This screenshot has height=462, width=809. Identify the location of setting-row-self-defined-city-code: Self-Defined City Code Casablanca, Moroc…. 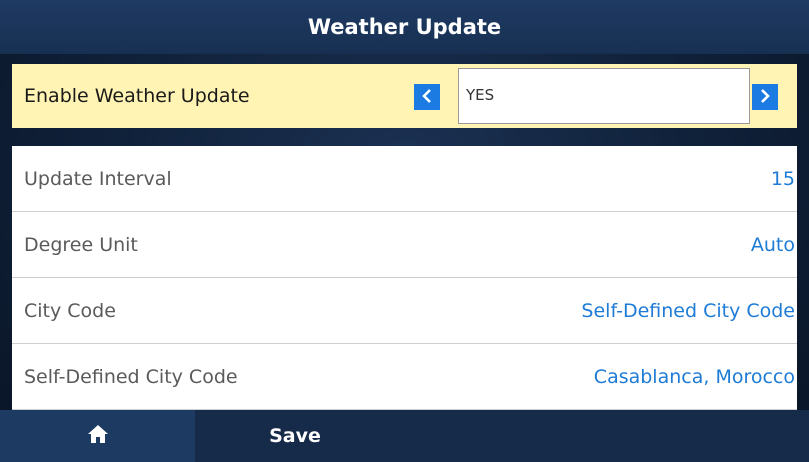
(404, 377).